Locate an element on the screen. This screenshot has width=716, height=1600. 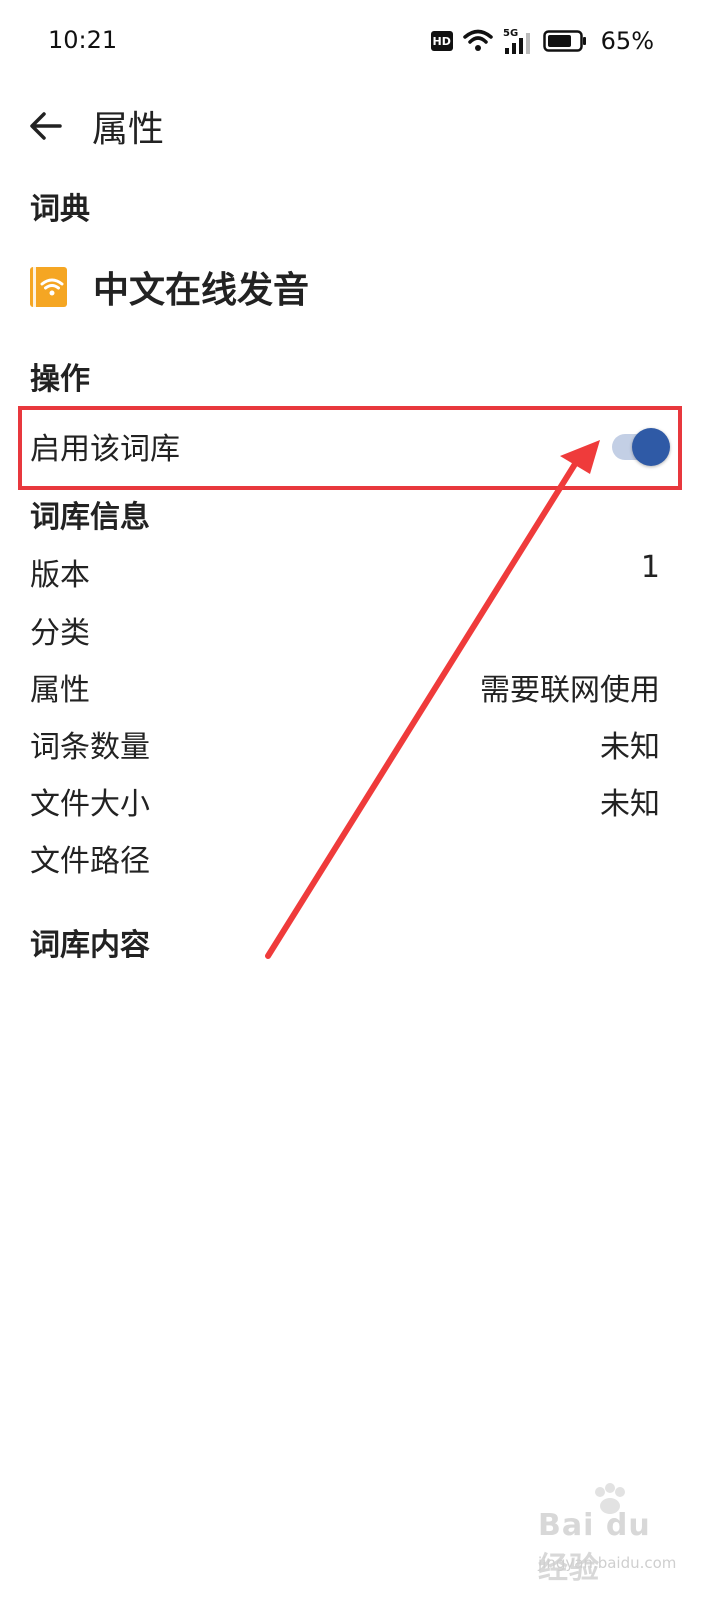
status-time: 10:21 is located at coordinates (83, 40).